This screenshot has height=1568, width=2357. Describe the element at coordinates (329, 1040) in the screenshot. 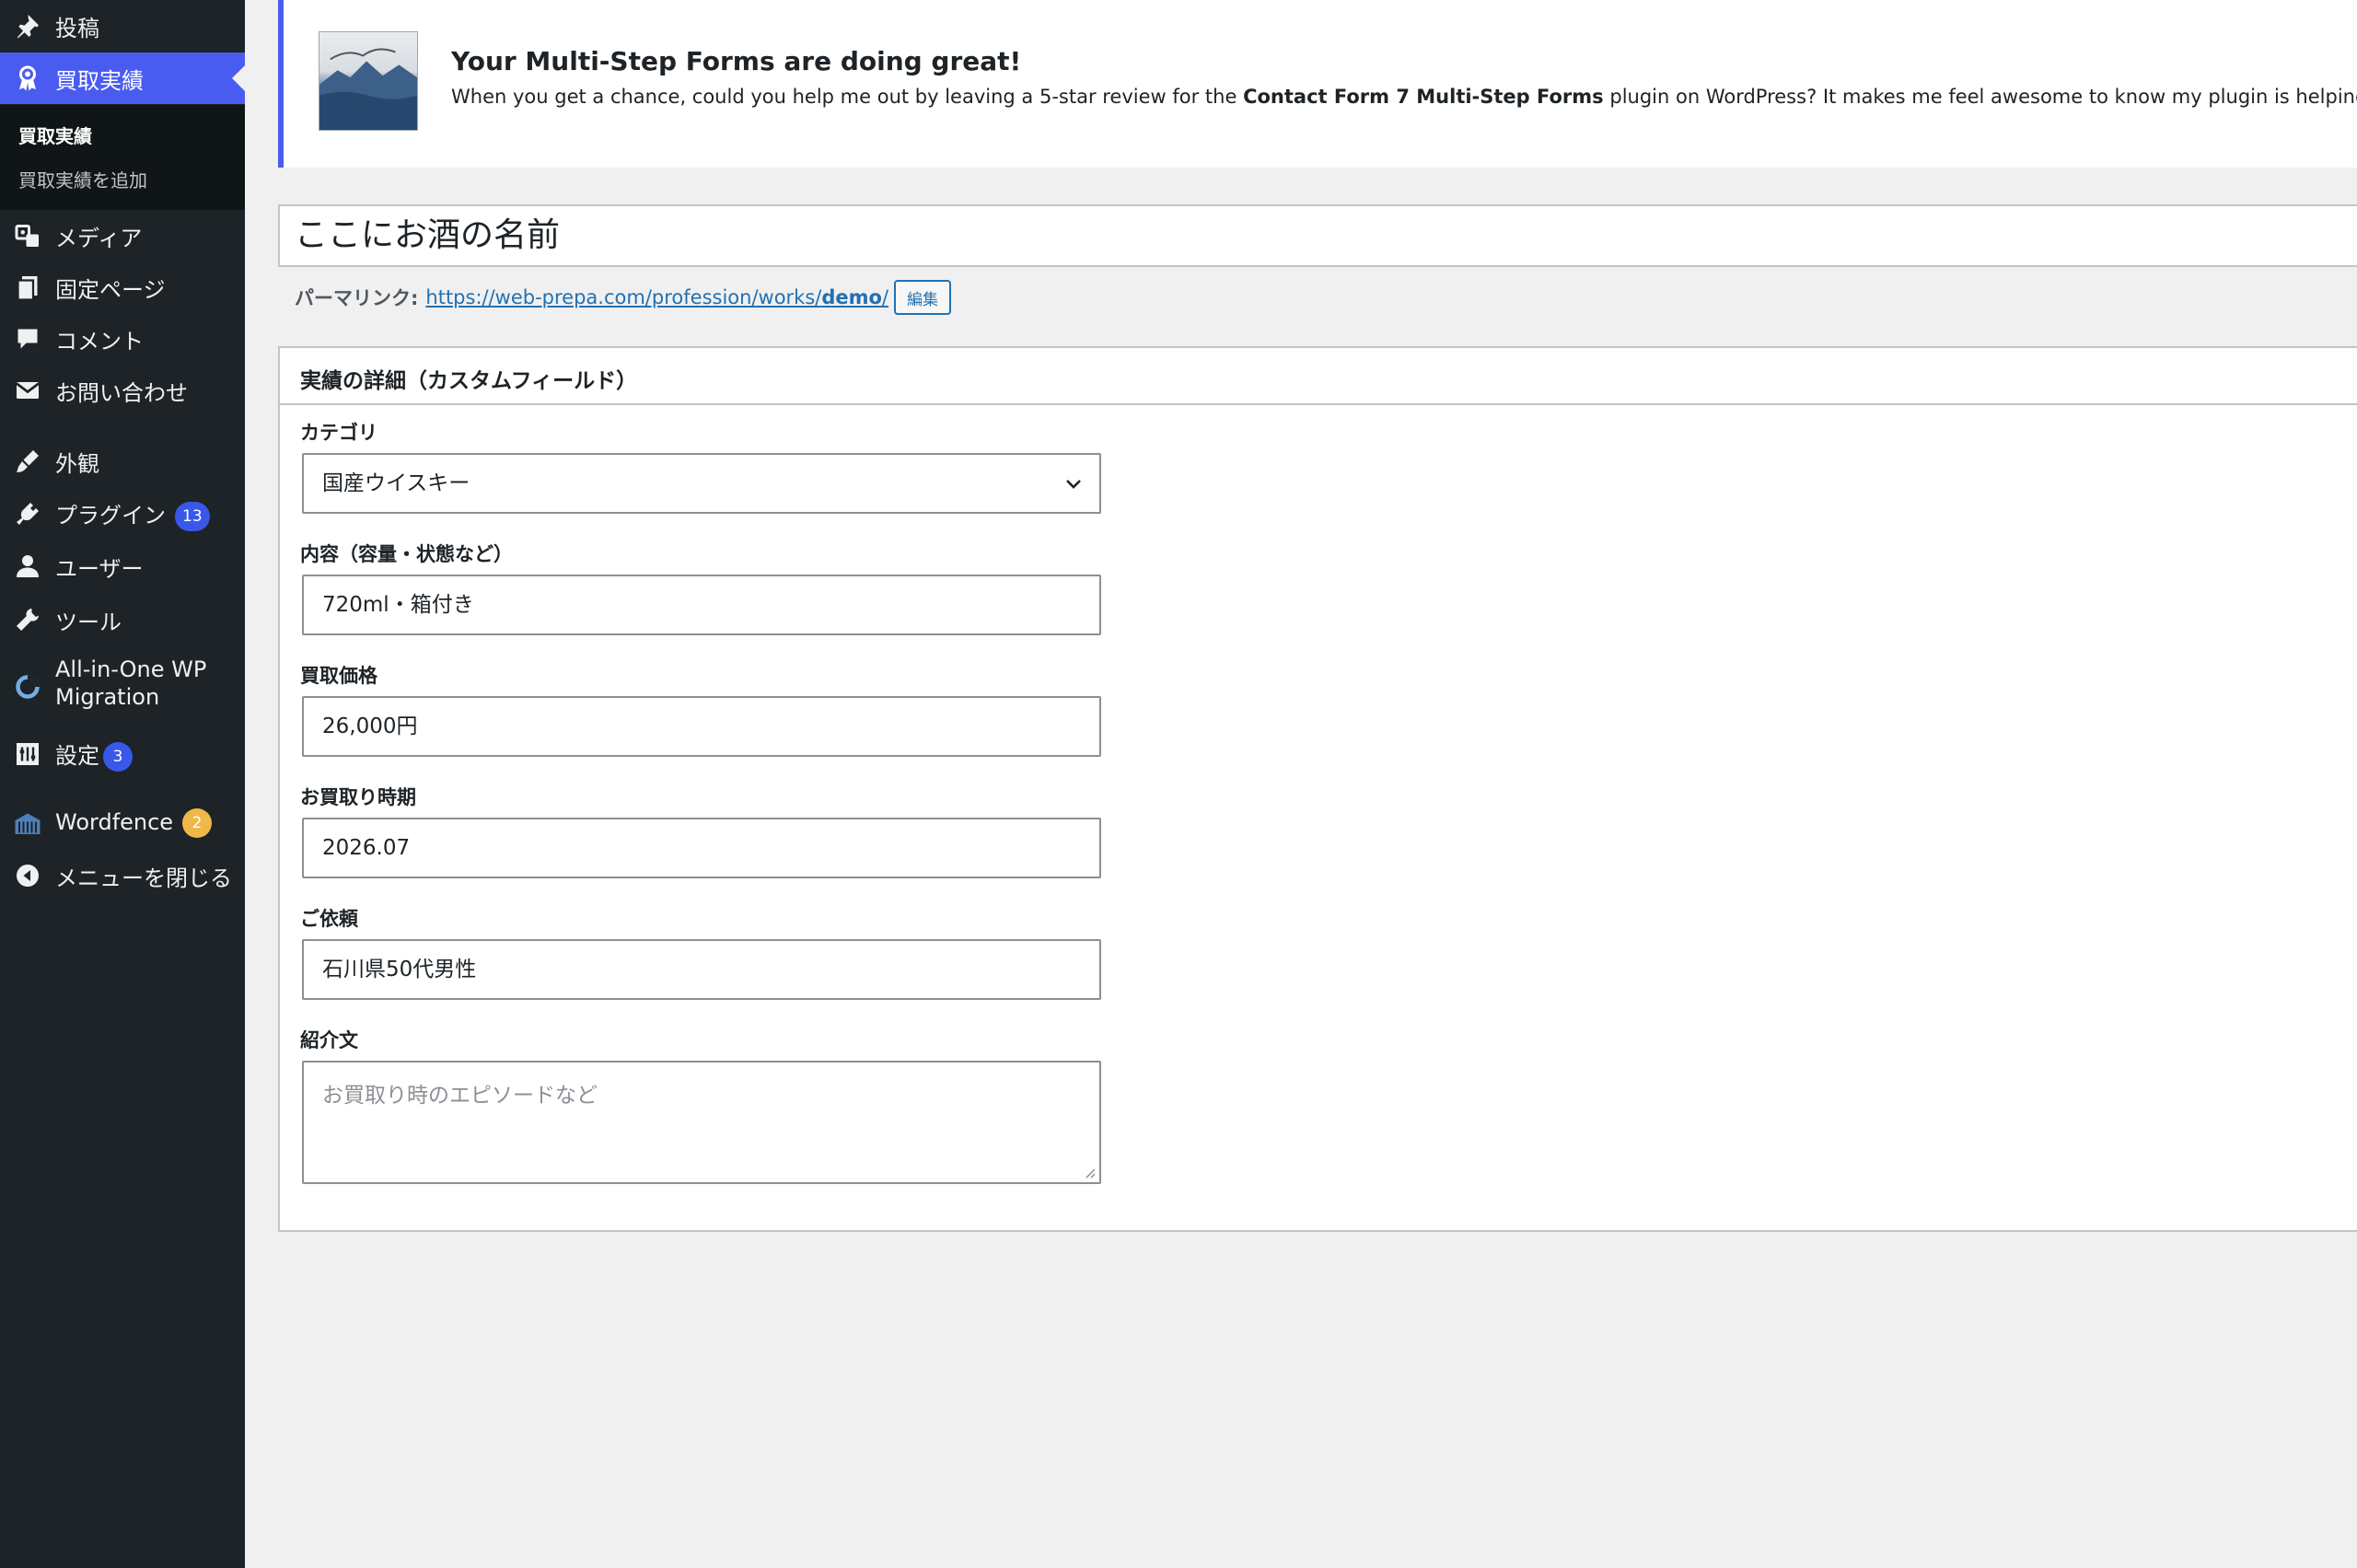

I see `intro-label: 紹介文` at that location.